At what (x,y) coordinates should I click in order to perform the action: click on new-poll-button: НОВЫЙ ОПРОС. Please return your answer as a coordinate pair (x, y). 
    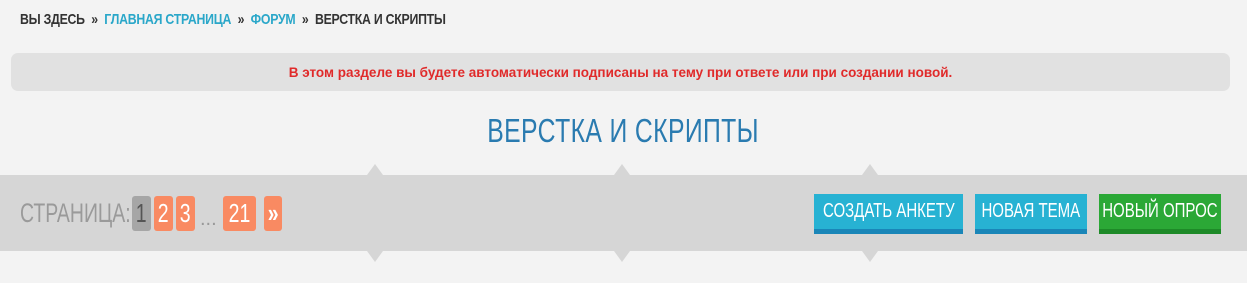
    Looking at the image, I should click on (1160, 214).